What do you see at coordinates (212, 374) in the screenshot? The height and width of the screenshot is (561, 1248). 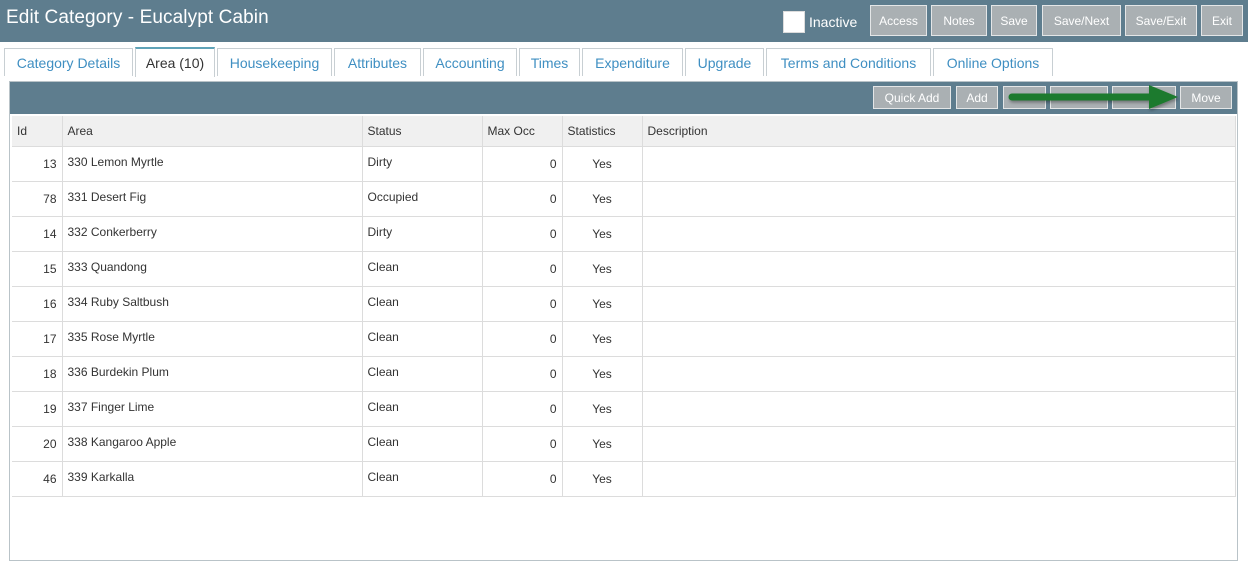 I see `cell-area: 336 Burdekin Plum` at bounding box center [212, 374].